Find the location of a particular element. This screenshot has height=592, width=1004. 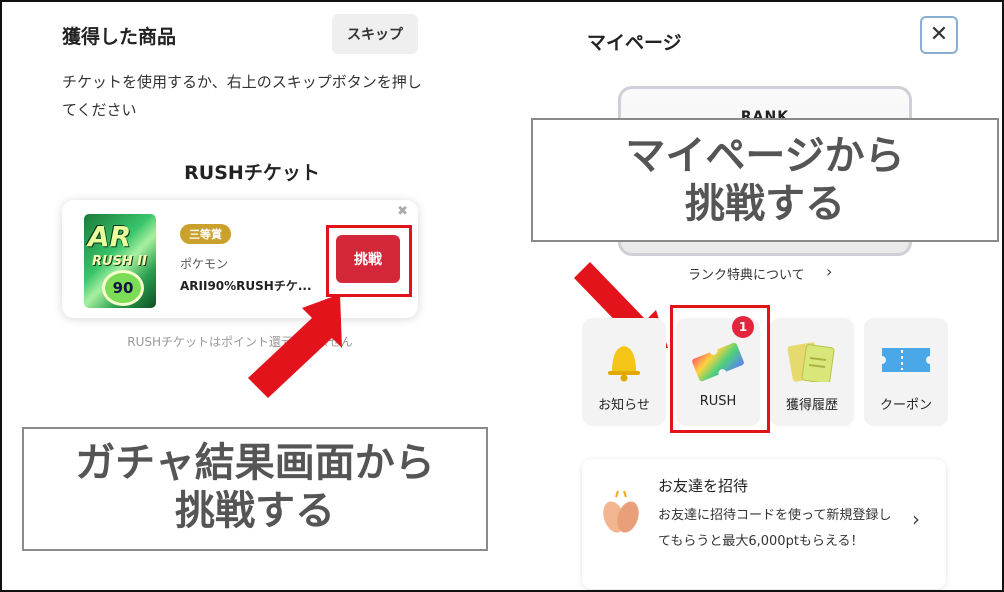

tile-coupon: クーポン is located at coordinates (906, 372).